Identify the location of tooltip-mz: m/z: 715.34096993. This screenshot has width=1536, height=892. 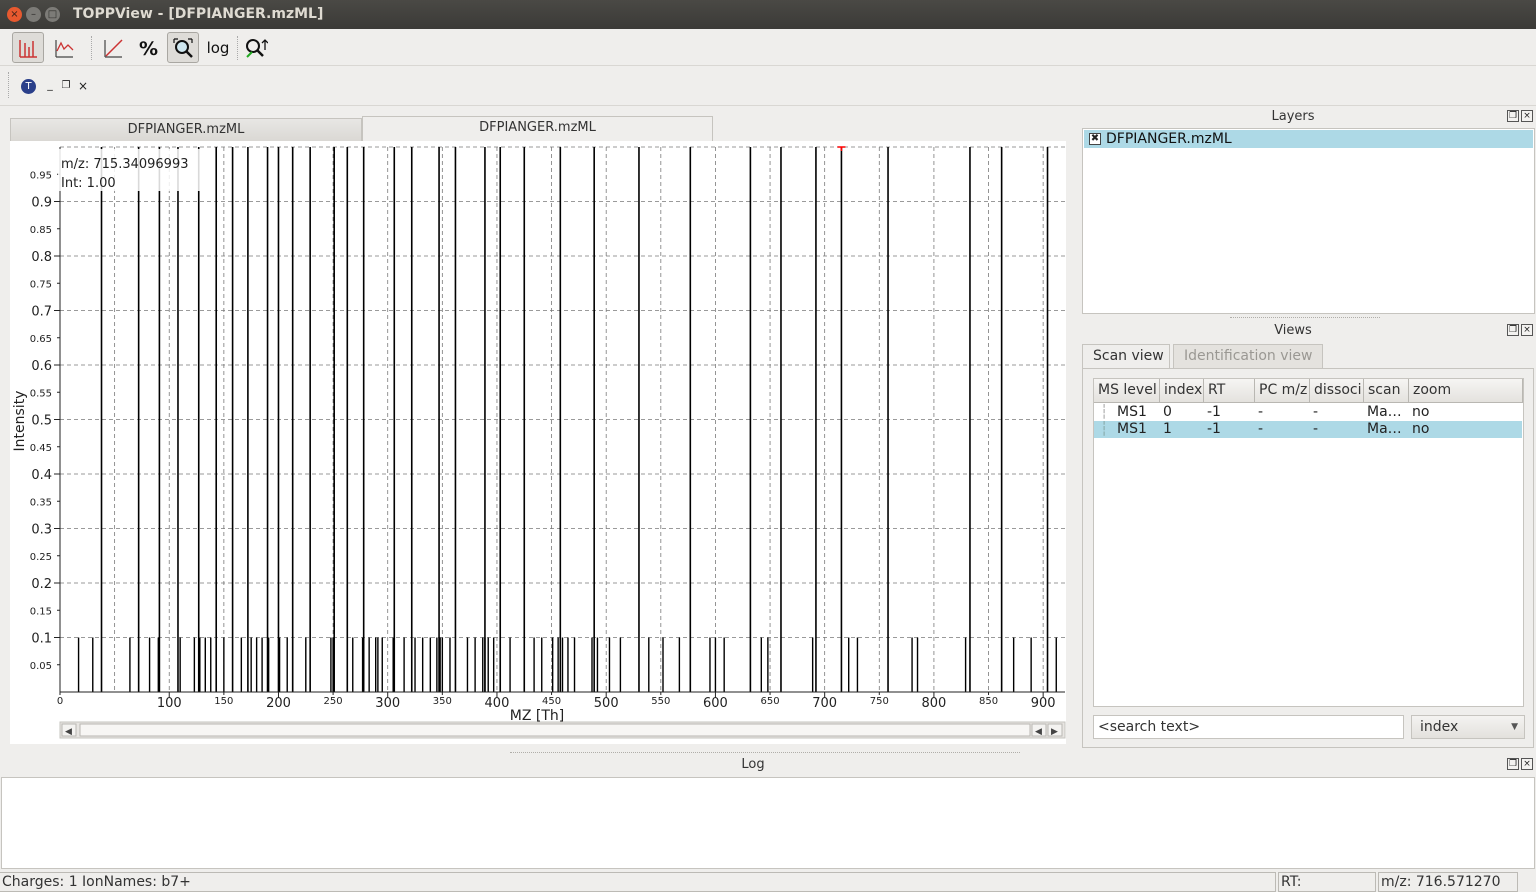
(125, 164).